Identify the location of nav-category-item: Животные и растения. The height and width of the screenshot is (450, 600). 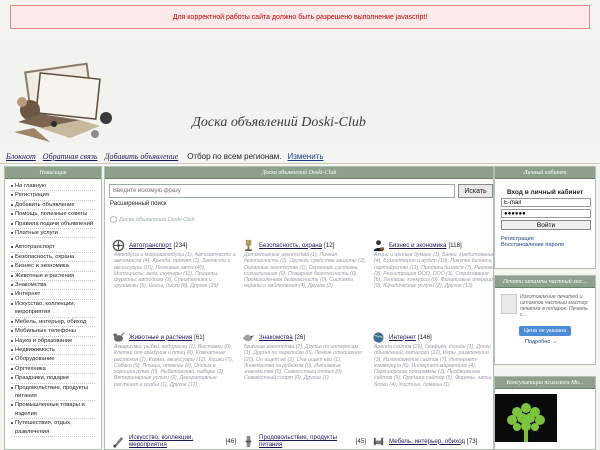
(53, 277).